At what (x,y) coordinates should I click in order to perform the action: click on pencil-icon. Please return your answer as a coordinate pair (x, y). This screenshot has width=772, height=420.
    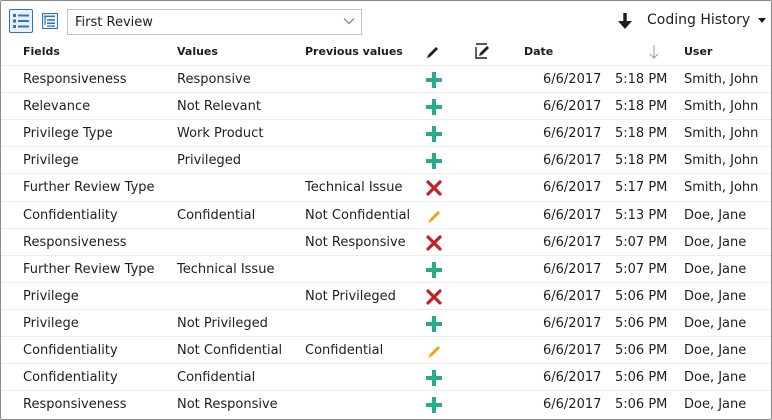
    Looking at the image, I should click on (433, 52).